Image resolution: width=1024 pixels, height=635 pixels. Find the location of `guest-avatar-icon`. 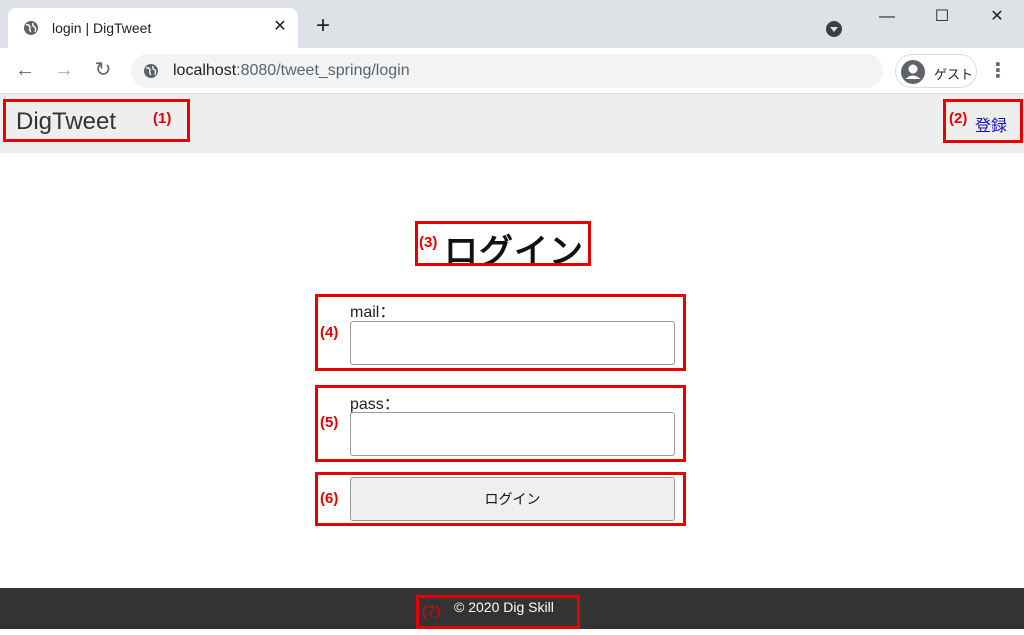

guest-avatar-icon is located at coordinates (913, 72).